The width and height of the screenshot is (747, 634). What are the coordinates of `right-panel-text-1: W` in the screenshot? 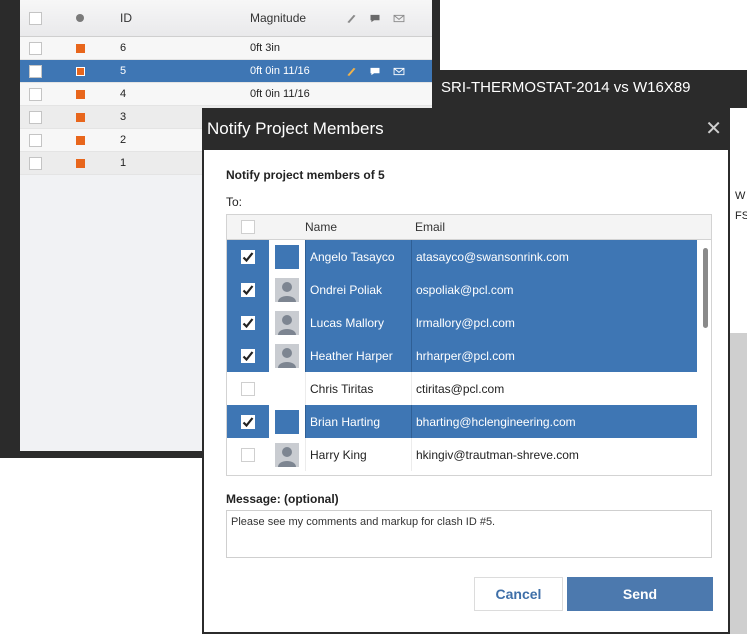 It's located at (740, 196).